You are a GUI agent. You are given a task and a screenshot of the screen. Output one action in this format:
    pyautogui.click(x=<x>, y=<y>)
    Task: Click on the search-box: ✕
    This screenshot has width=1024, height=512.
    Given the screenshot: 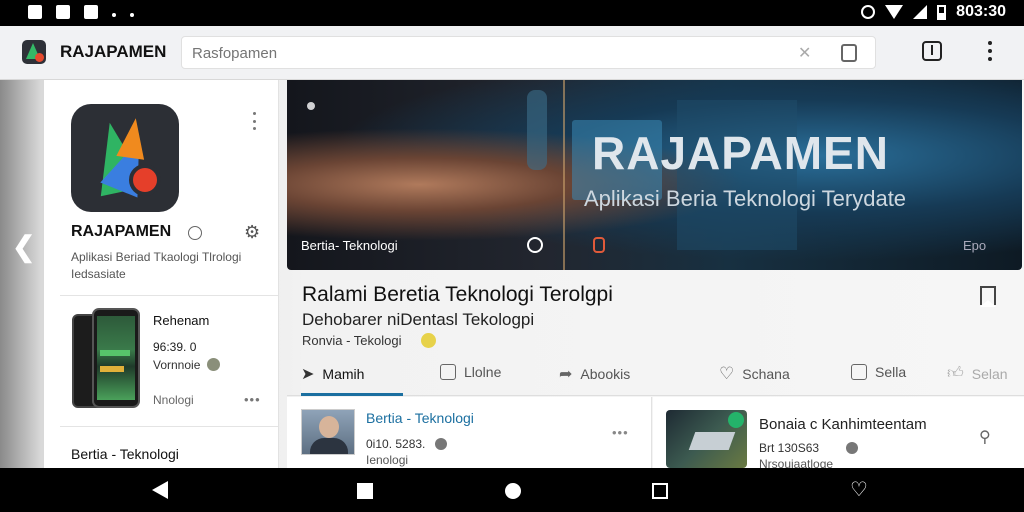 What is the action you would take?
    pyautogui.click(x=528, y=52)
    